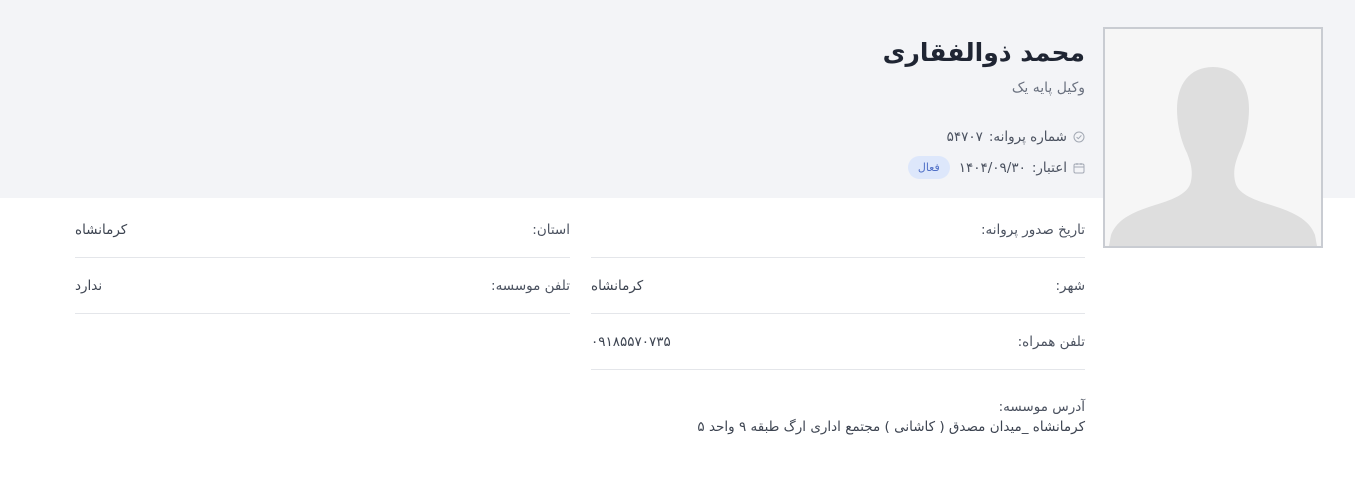  I want to click on field-label: تاریخ صدور پروانه:, so click(1032, 230).